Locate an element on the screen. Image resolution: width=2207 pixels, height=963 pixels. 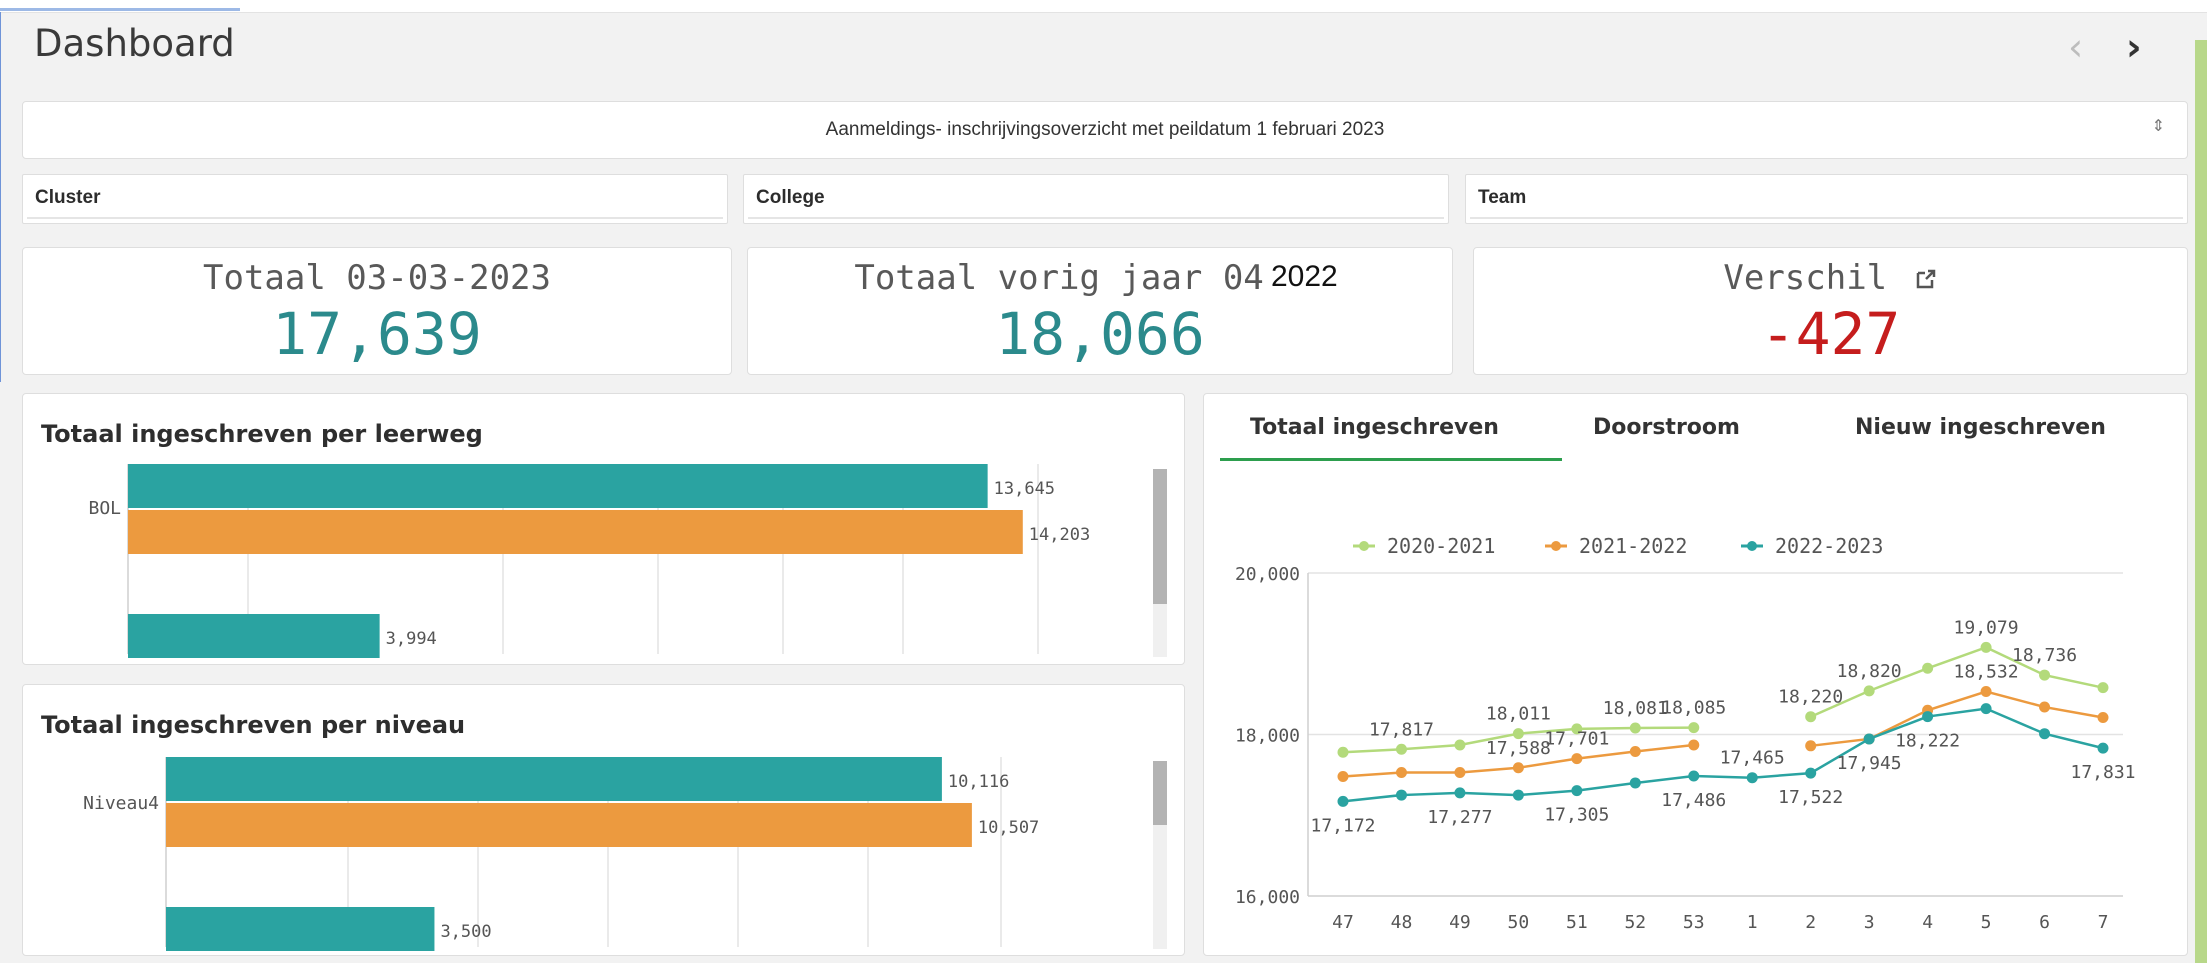
kpi-totaal-vorig-jaar: Totaal vorig jaar 04-03- 2022 18,066 is located at coordinates (1100, 311).